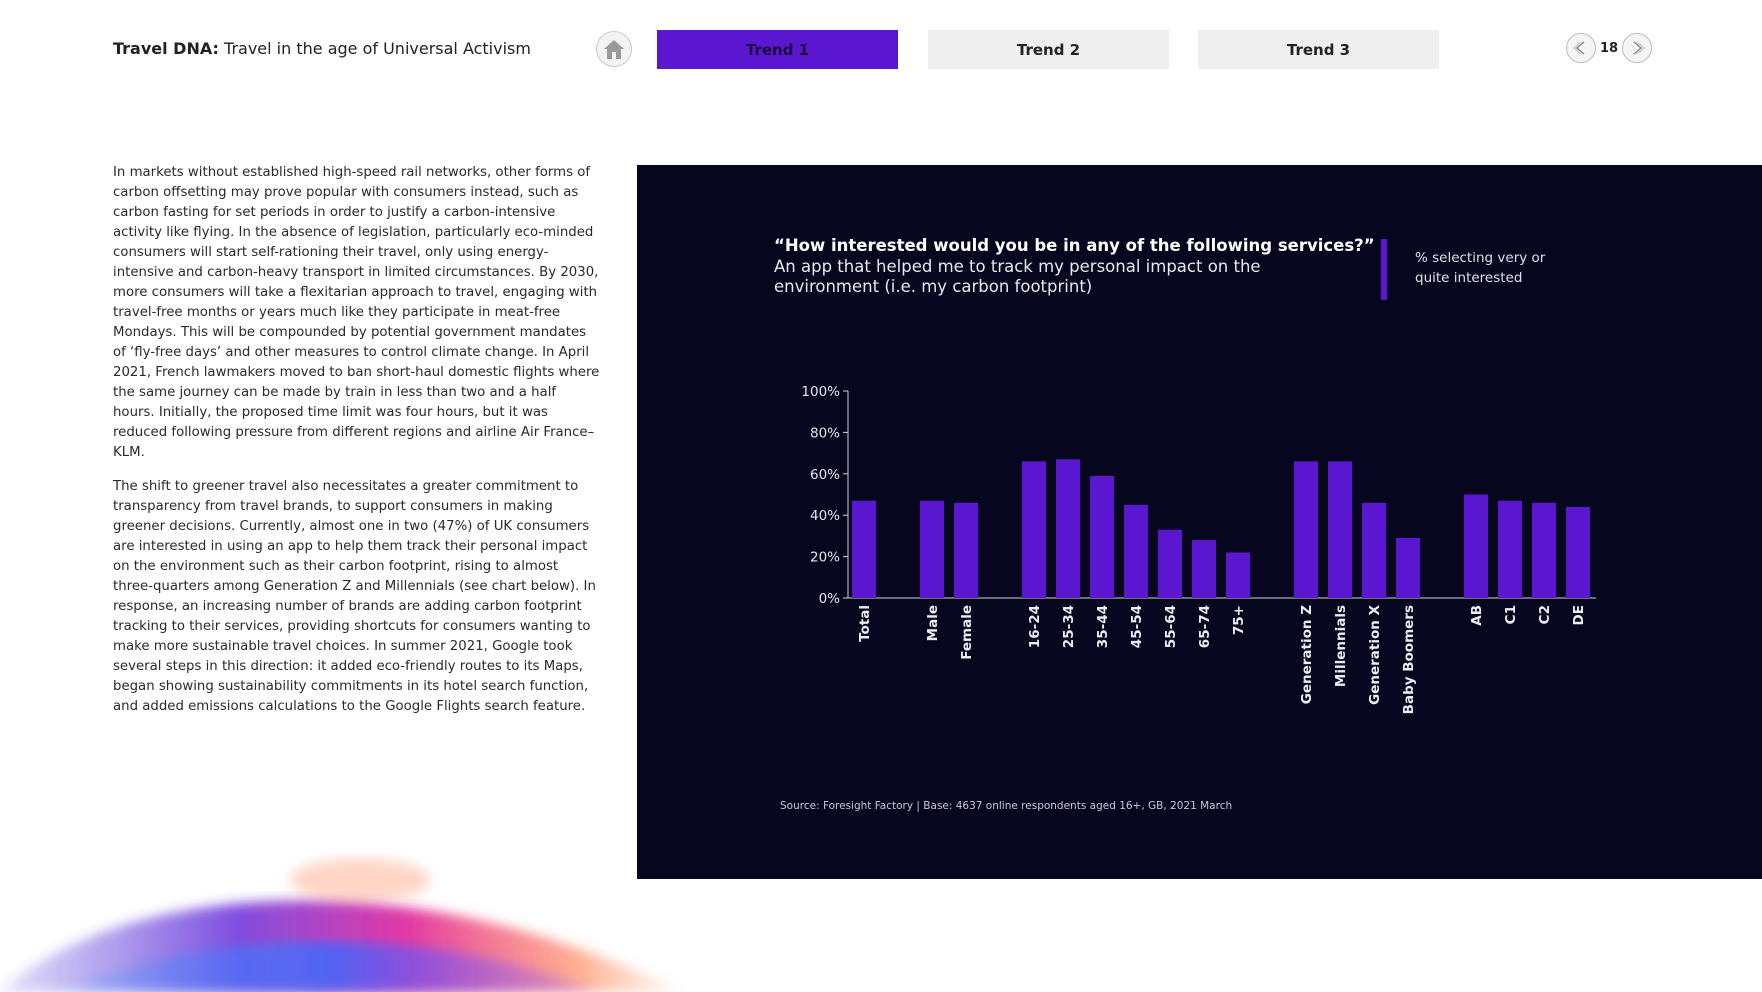 This screenshot has width=1762, height=992. What do you see at coordinates (865, 623) in the screenshot?
I see `x-tick-label: Total` at bounding box center [865, 623].